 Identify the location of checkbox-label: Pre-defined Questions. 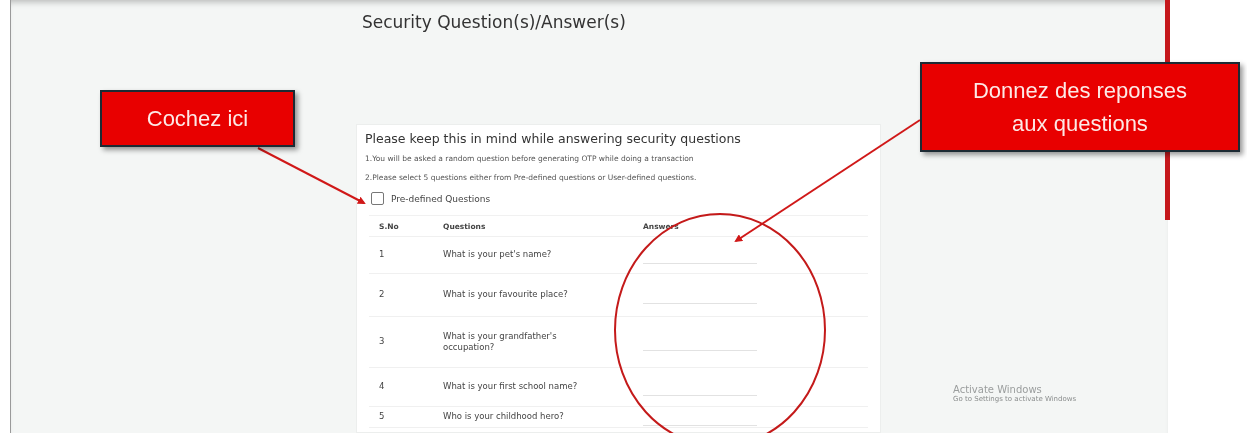
(441, 198).